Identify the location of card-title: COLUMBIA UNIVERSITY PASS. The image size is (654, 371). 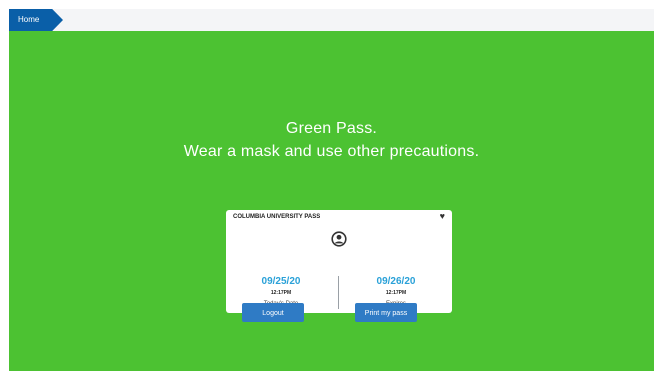
(277, 217).